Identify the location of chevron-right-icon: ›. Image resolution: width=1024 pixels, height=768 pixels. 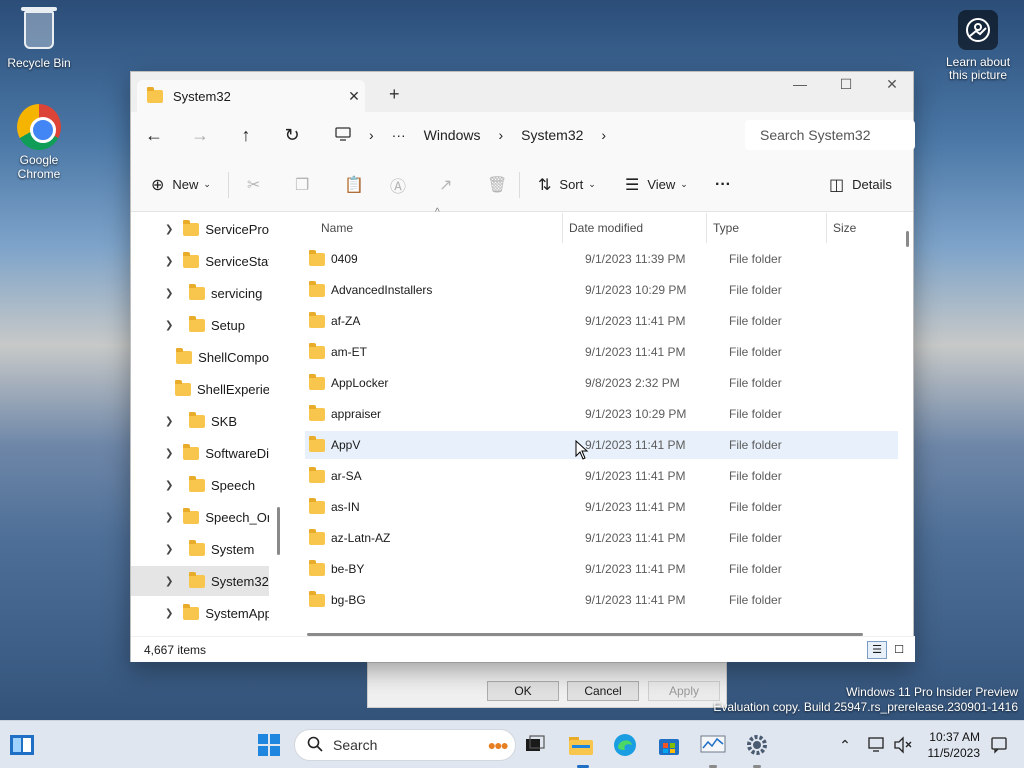
(603, 135).